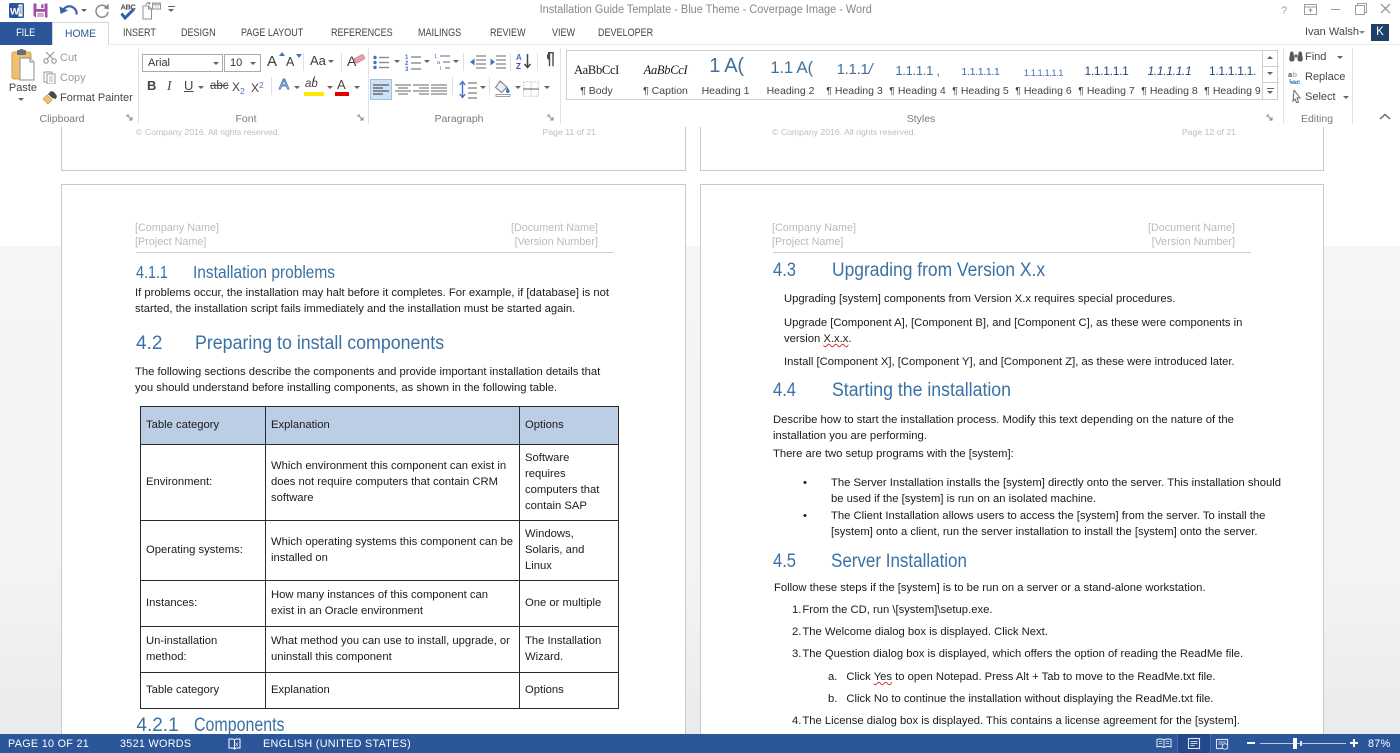 Image resolution: width=1400 pixels, height=753 pixels. Describe the element at coordinates (1296, 81) in the screenshot. I see `svg-text: ac` at that location.